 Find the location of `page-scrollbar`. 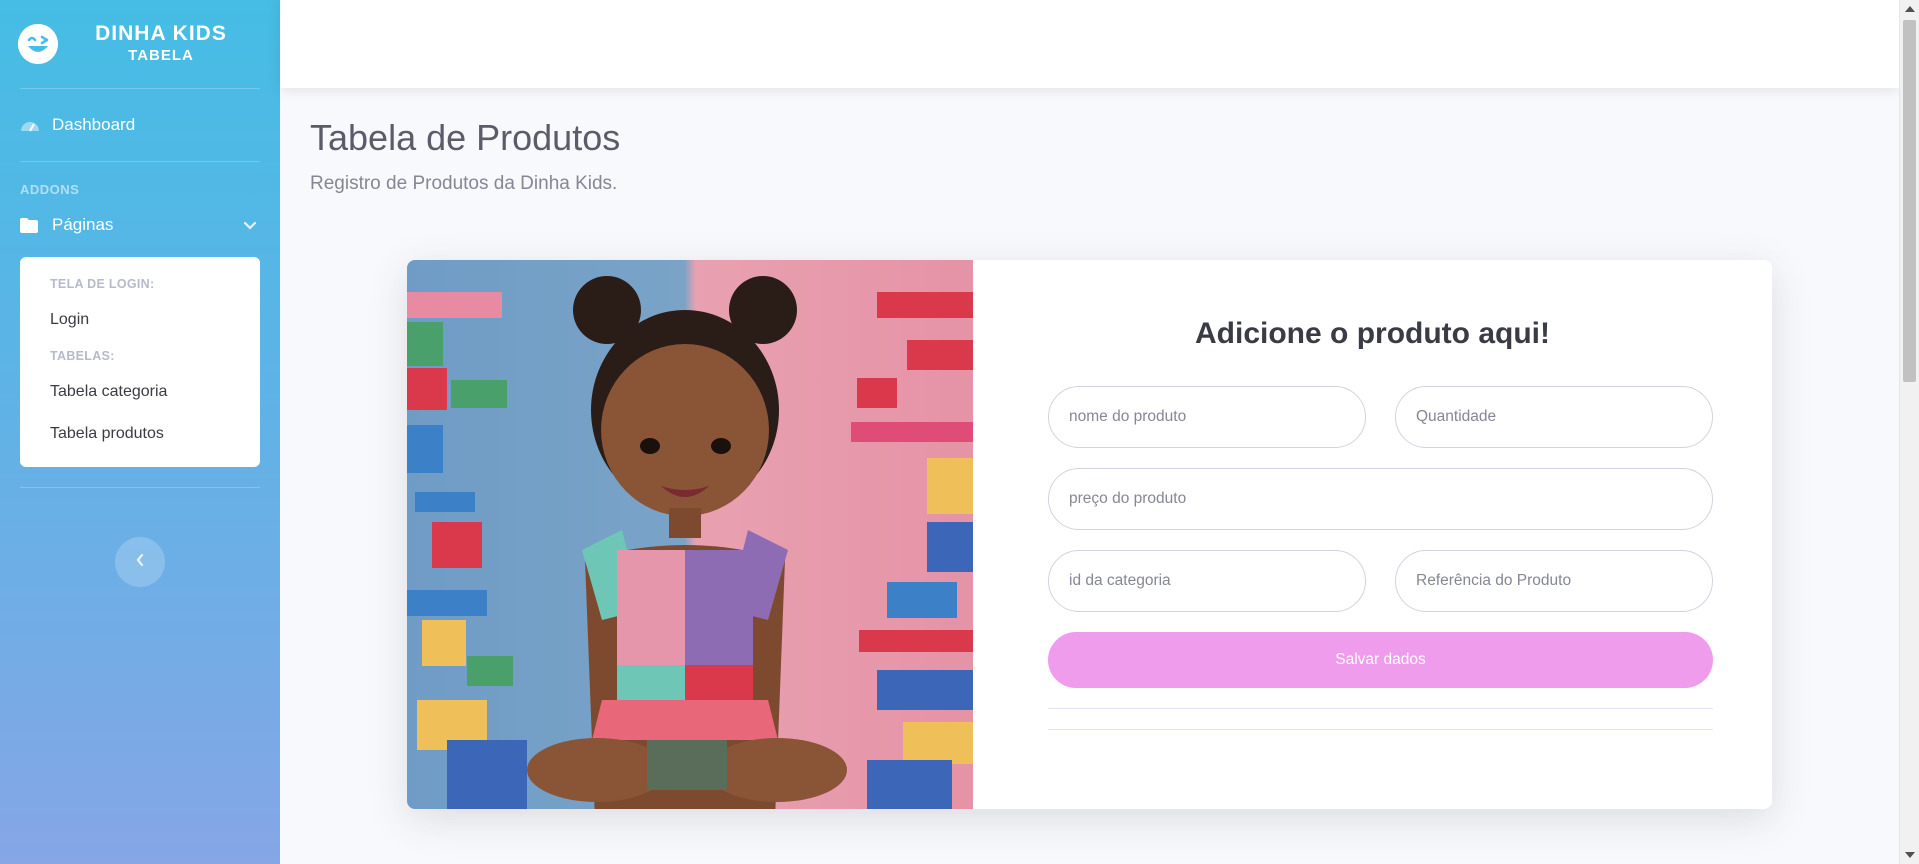

page-scrollbar is located at coordinates (1909, 432).